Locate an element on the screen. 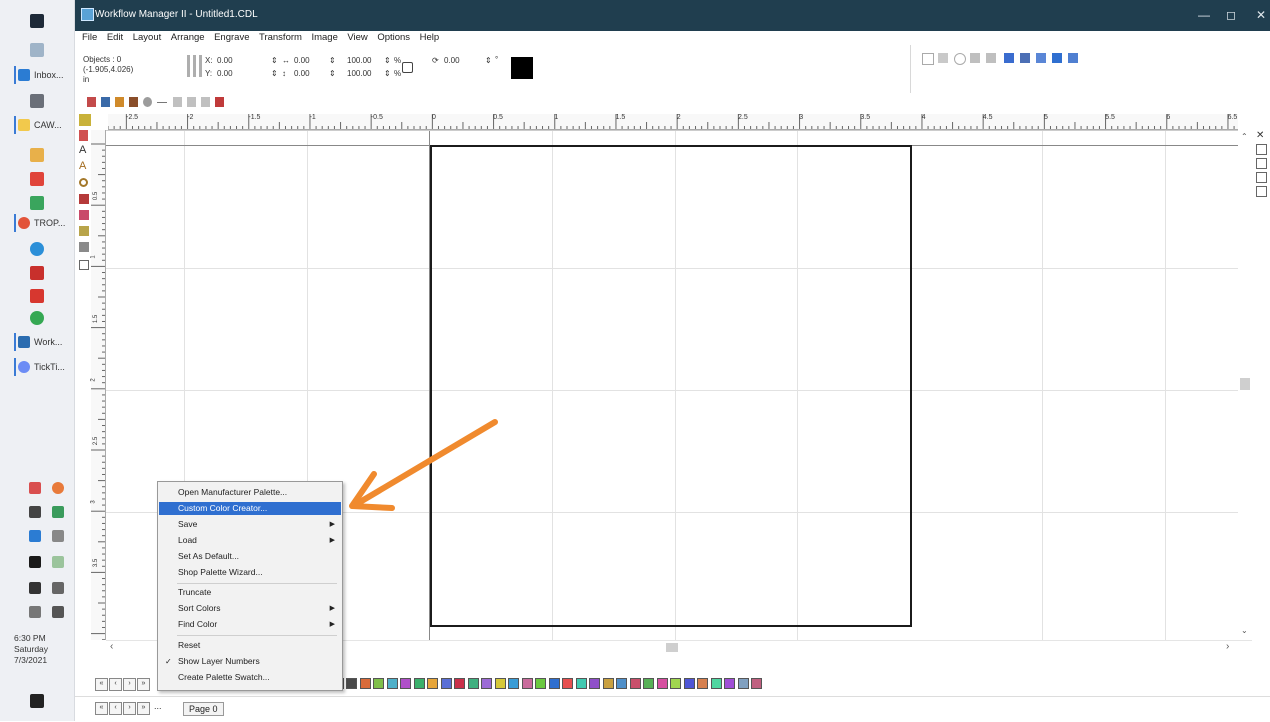  select-tool-icon is located at coordinates (1009, 58).